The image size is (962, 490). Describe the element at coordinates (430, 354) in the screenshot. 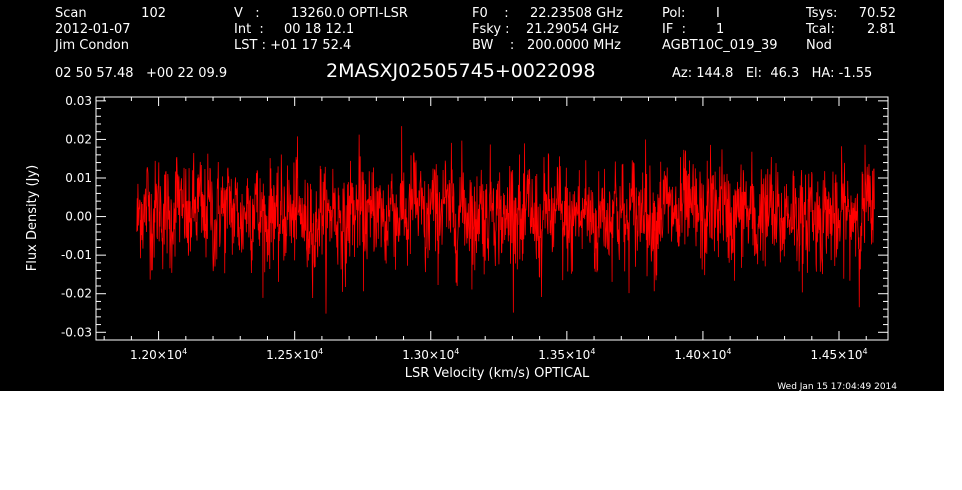

I see `x-tick-label: 1.30×104` at that location.